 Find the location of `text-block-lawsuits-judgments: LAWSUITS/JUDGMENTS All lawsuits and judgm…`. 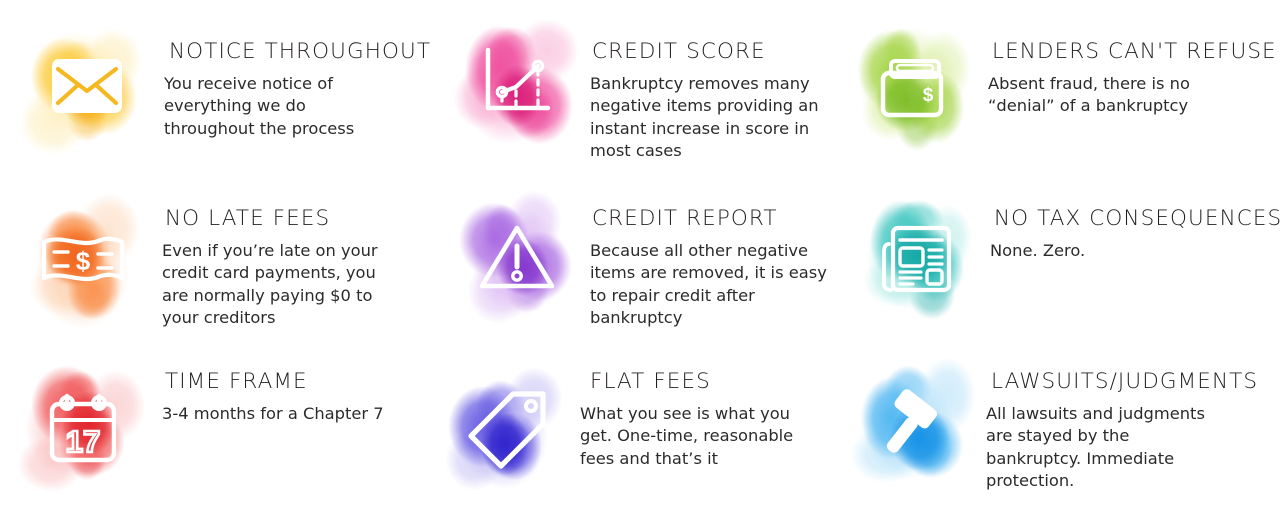

text-block-lawsuits-judgments: LAWSUITS/JUDGMENTS All lawsuits and judgm… is located at coordinates (1122, 429).